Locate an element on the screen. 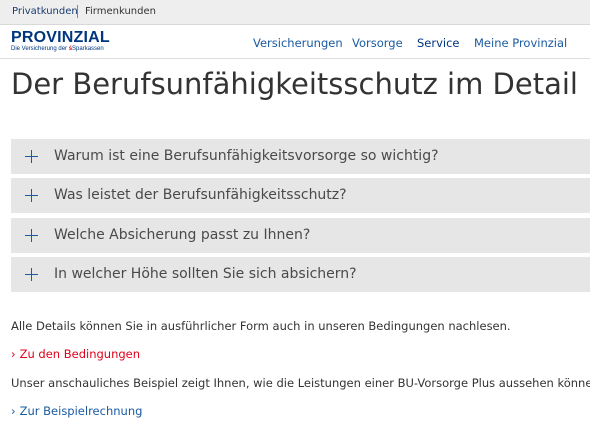 The height and width of the screenshot is (435, 590). accordion-item-coverage: Welche Absicherung passt zu Ihnen? is located at coordinates (300, 235).